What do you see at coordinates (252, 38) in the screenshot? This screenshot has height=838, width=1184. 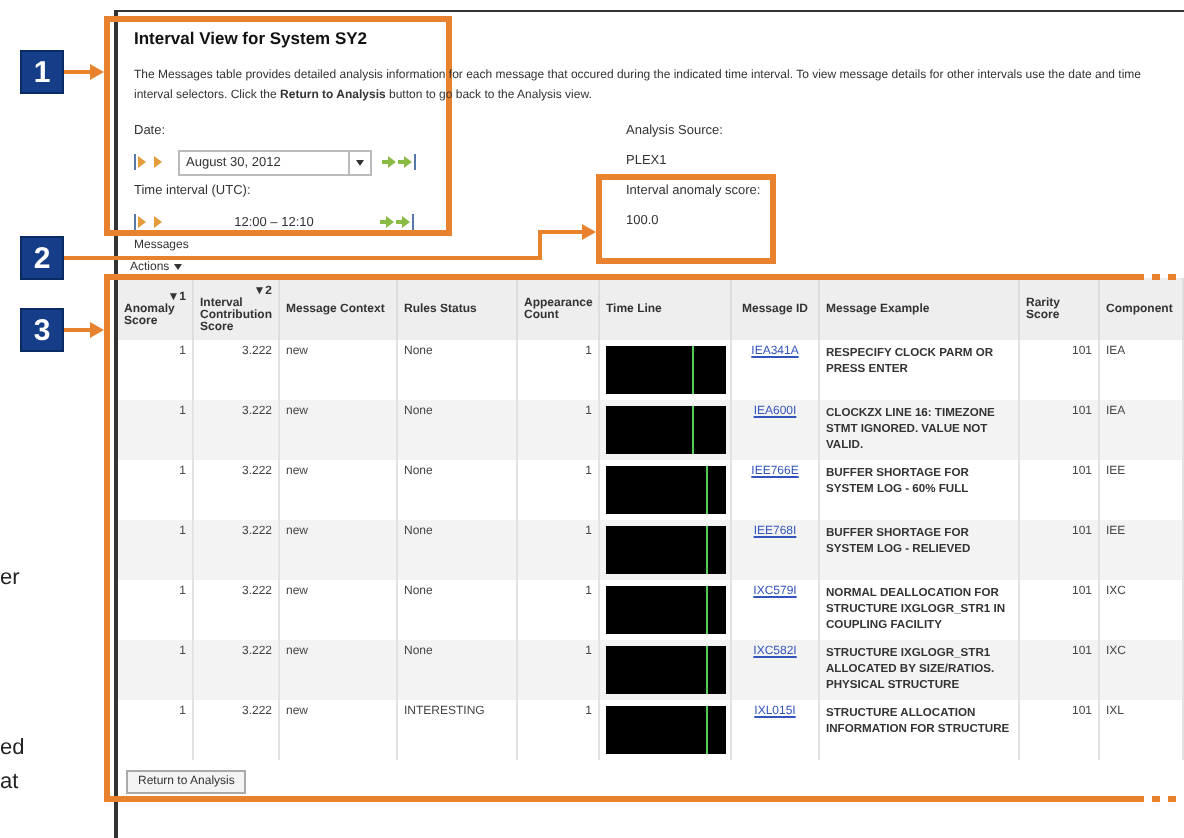 I see `page-title: Interval View for System SY2` at bounding box center [252, 38].